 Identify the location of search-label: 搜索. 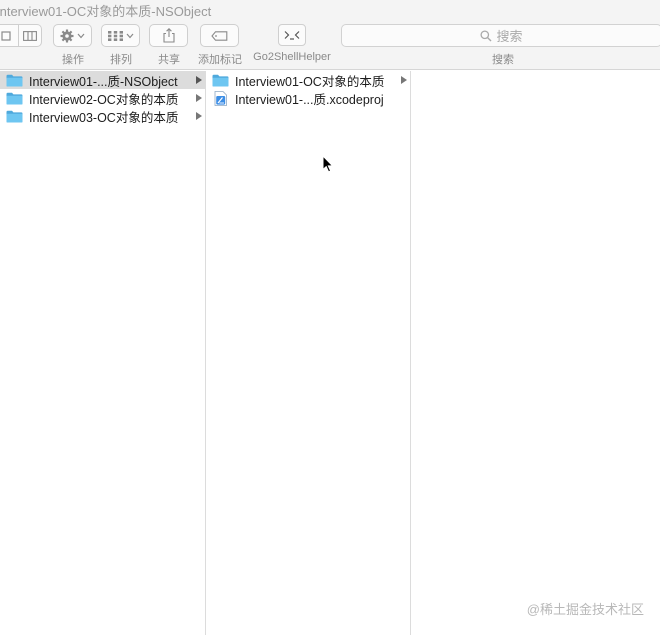
(503, 60).